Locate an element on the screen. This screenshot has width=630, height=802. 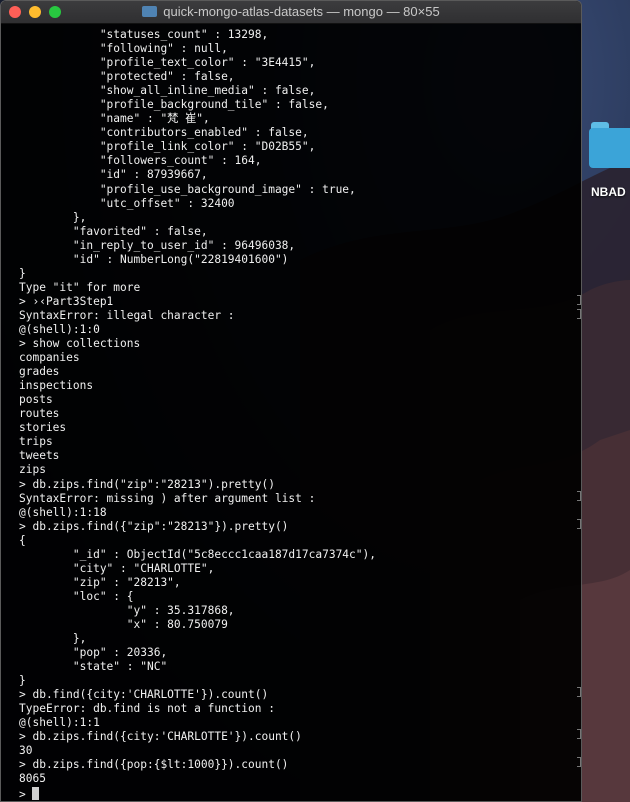
terminal-line: "utc_offset" : 32400 is located at coordinates (300, 204).